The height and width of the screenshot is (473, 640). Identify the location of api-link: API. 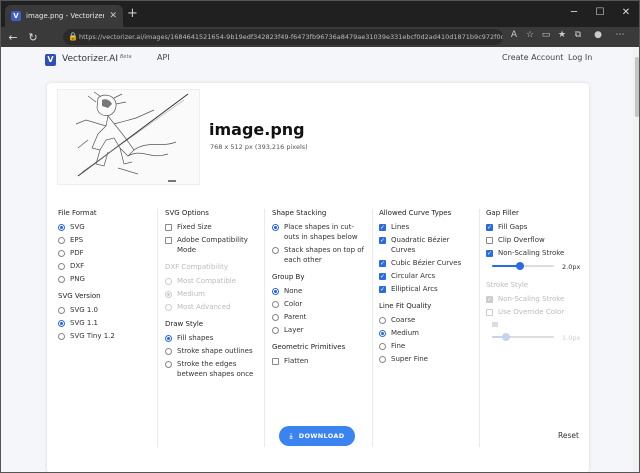
(163, 57).